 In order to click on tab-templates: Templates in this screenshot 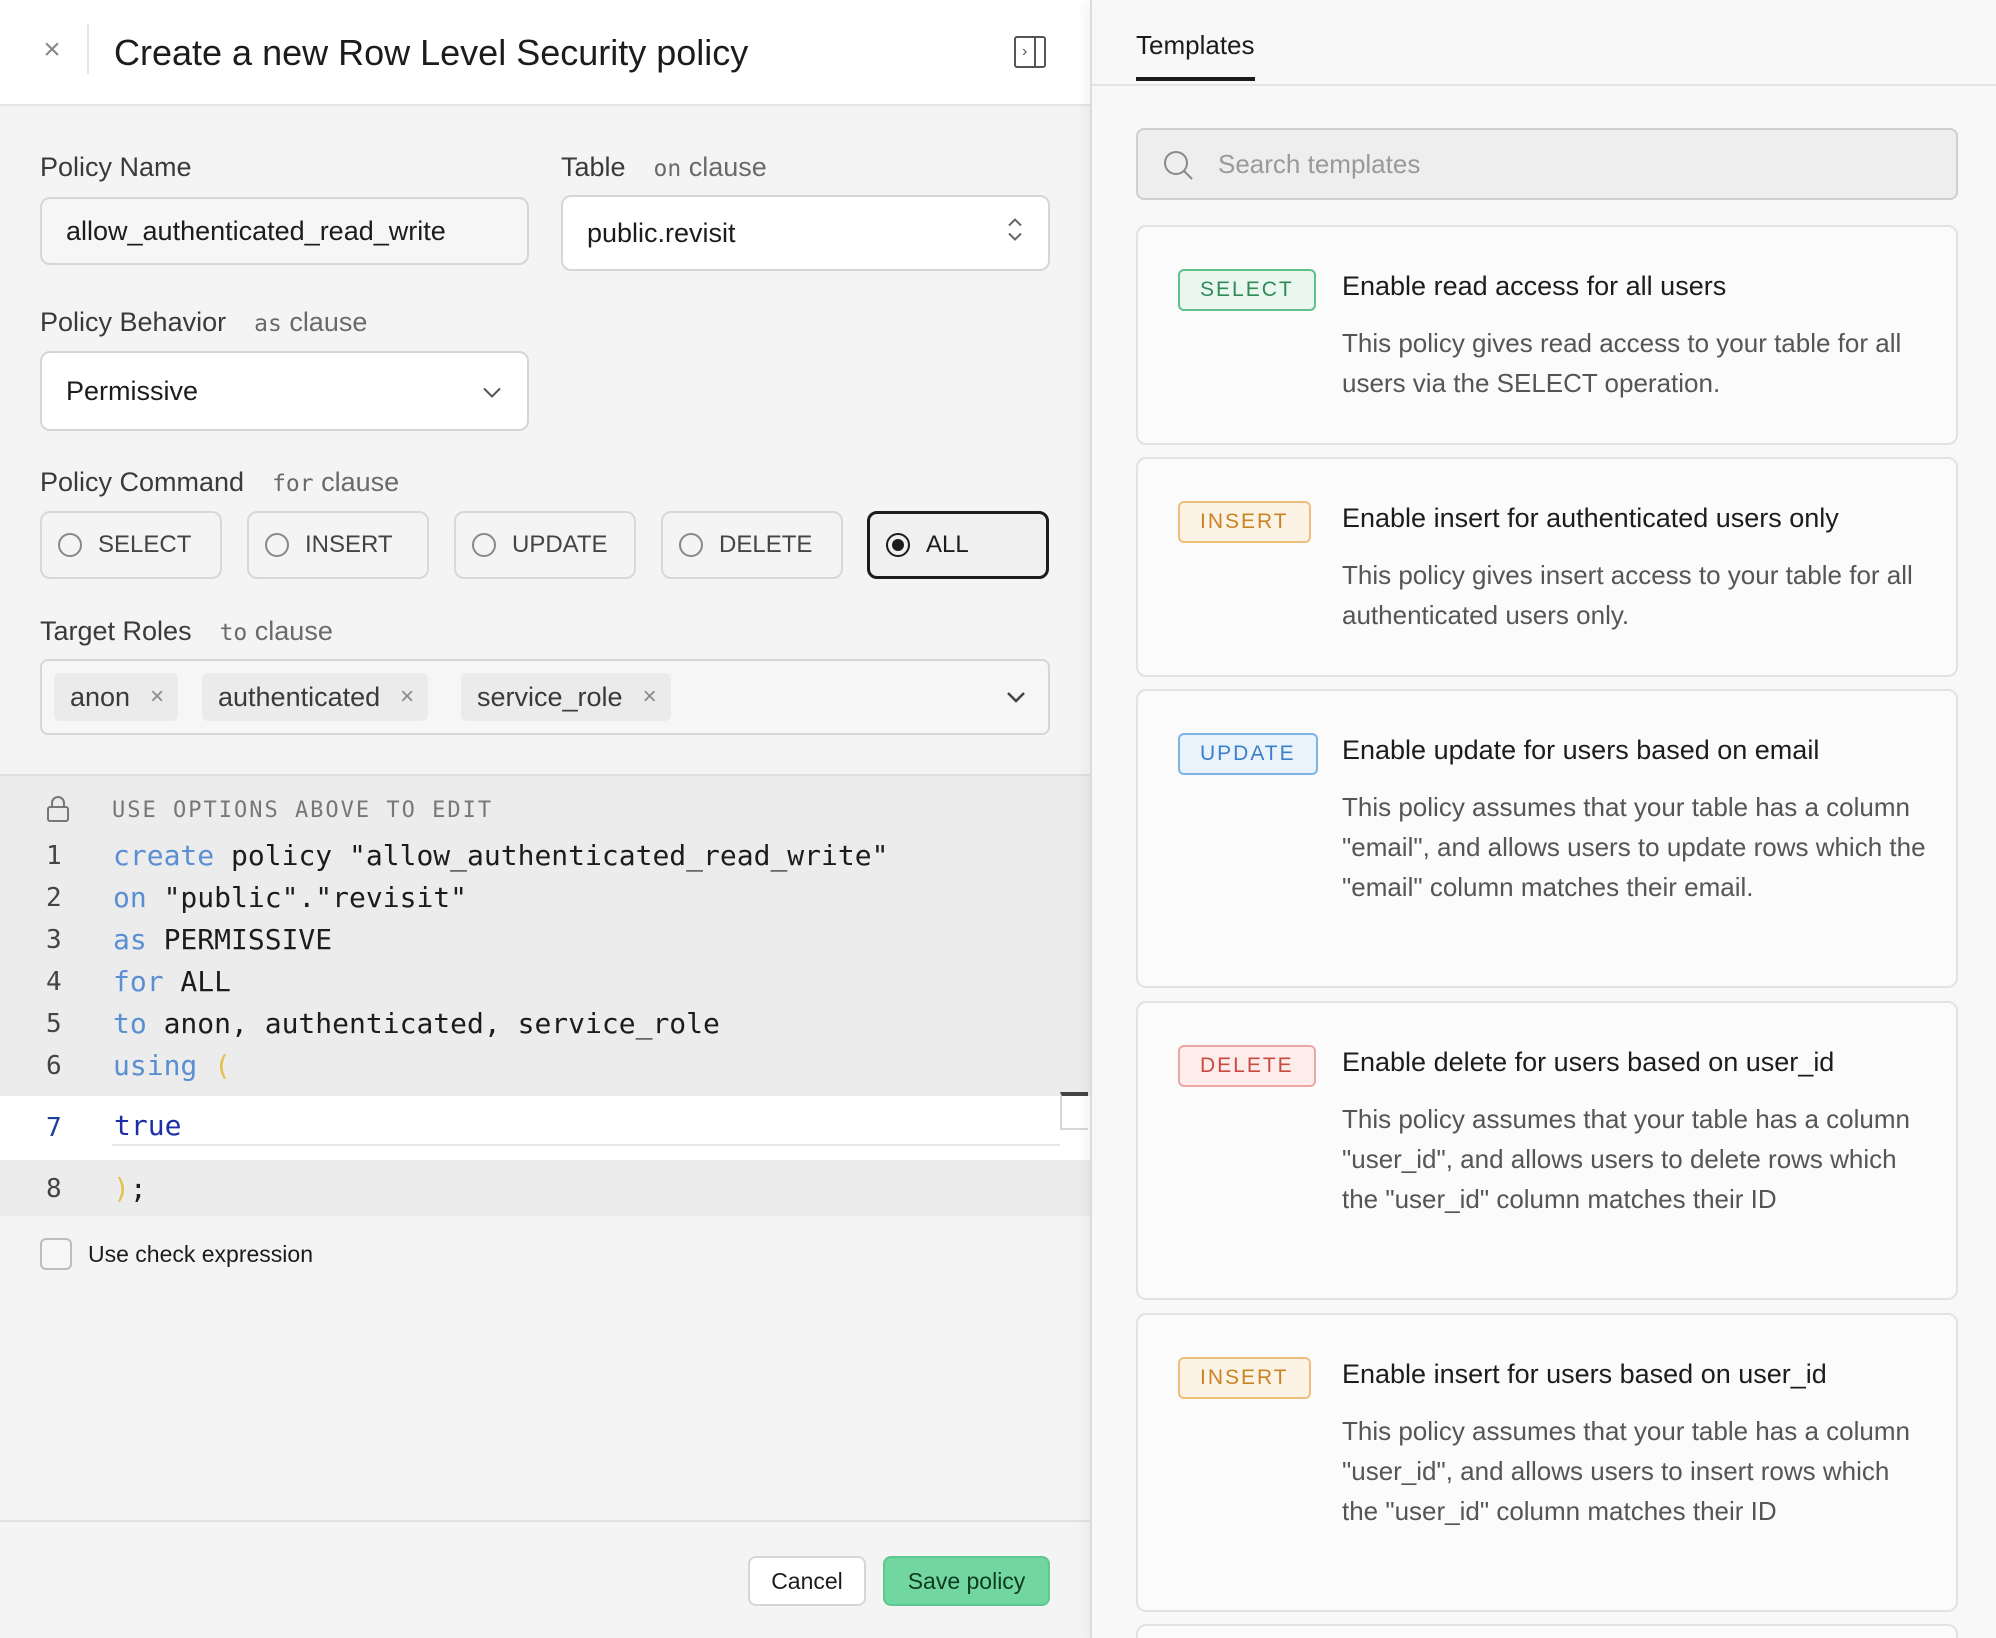, I will do `click(1195, 55)`.